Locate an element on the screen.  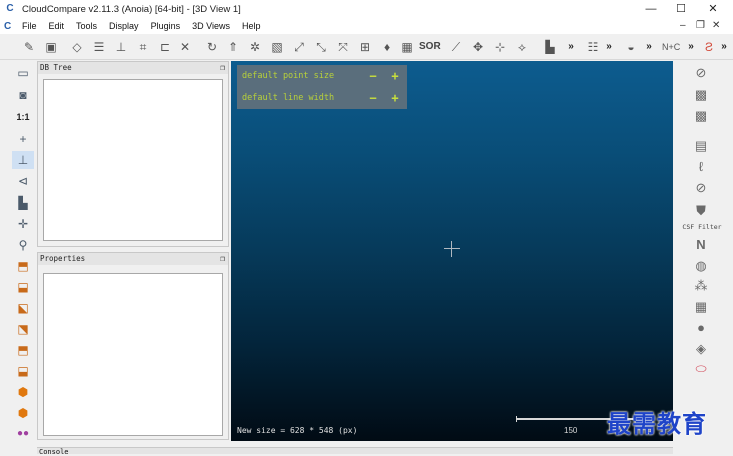
properties-icon: ☰ is located at coordinates (99, 47).